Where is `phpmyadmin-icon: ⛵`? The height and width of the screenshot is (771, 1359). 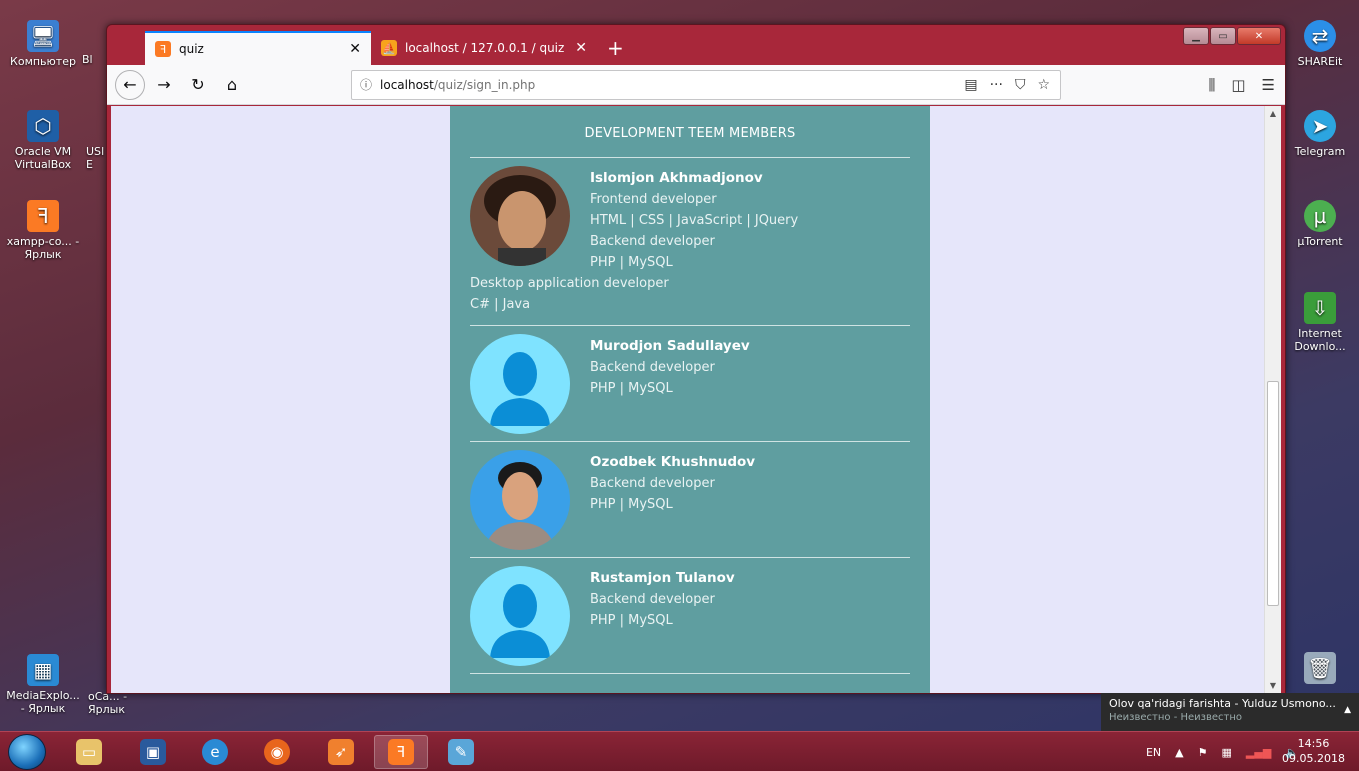
phpmyadmin-icon: ⛵ is located at coordinates (389, 48).